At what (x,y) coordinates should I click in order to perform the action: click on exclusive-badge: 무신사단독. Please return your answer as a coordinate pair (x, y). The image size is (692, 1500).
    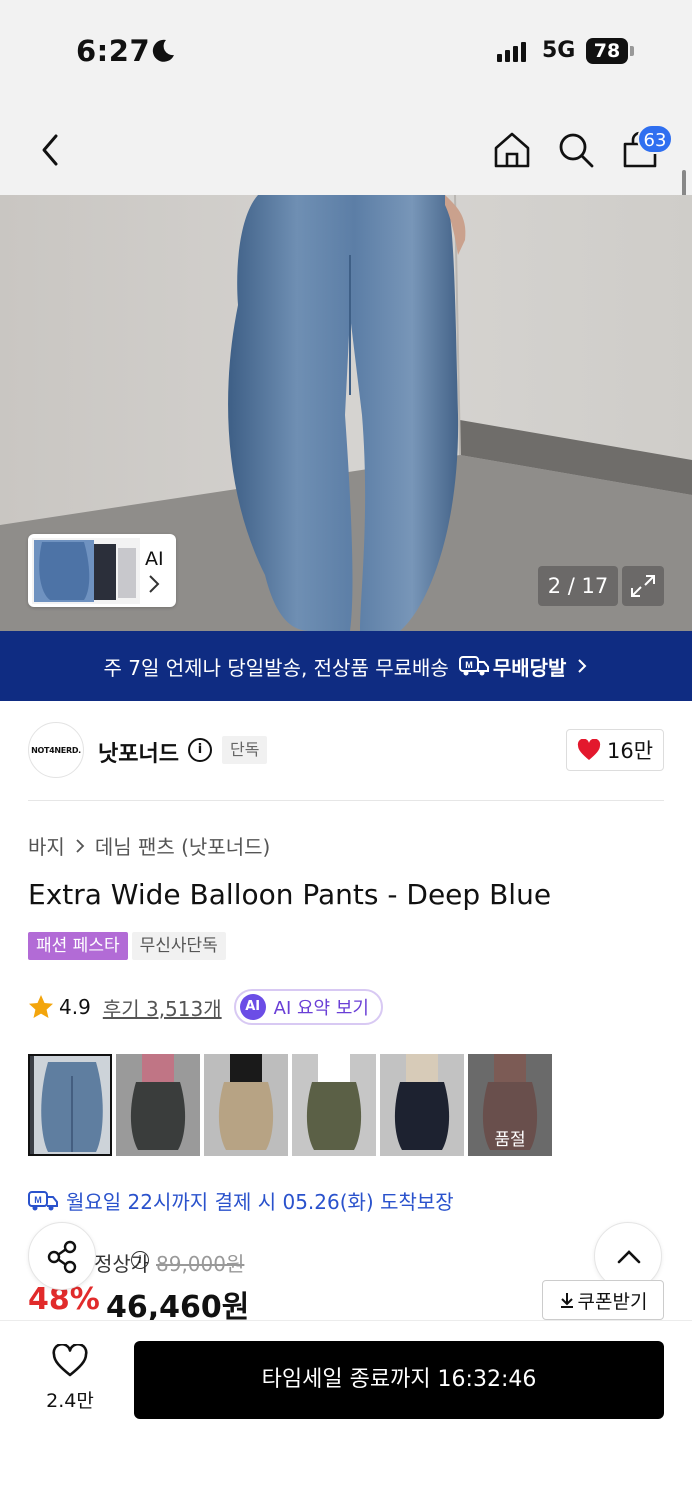
    Looking at the image, I should click on (178, 946).